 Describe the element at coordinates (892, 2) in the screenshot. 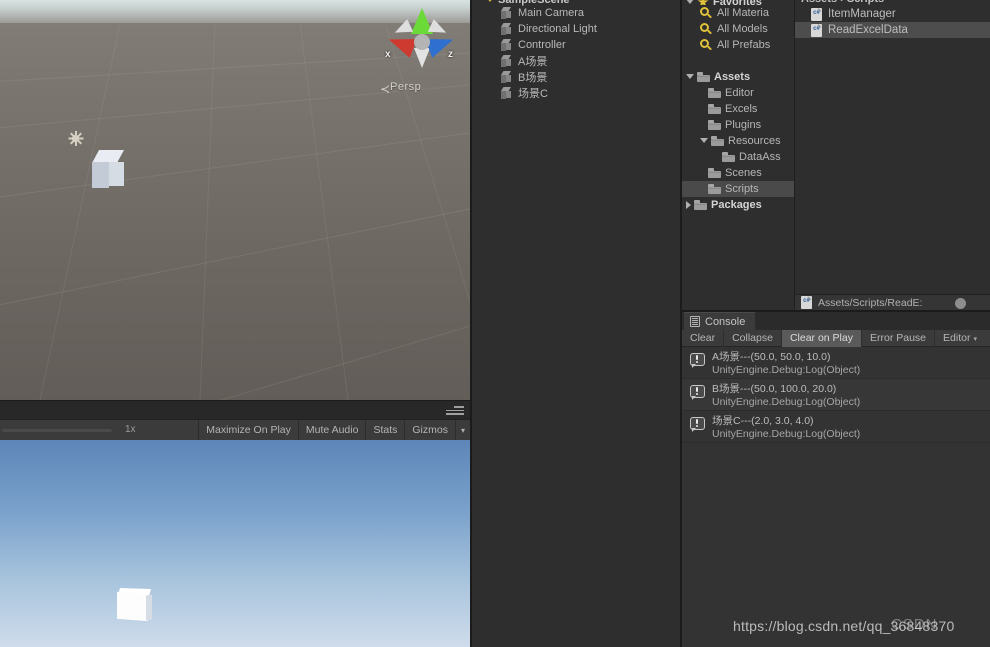

I see `project-breadcrumb-row: Assets › Scripts` at that location.